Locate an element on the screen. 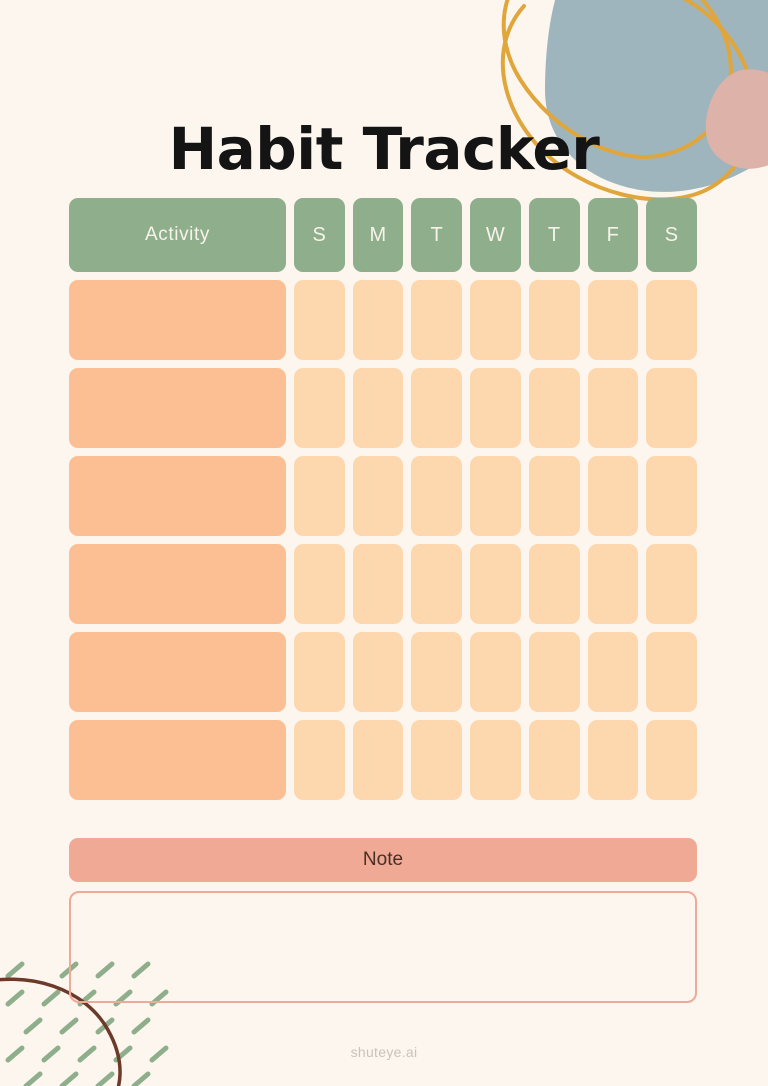 The height and width of the screenshot is (1086, 768). day-label-tuesday: T is located at coordinates (437, 234).